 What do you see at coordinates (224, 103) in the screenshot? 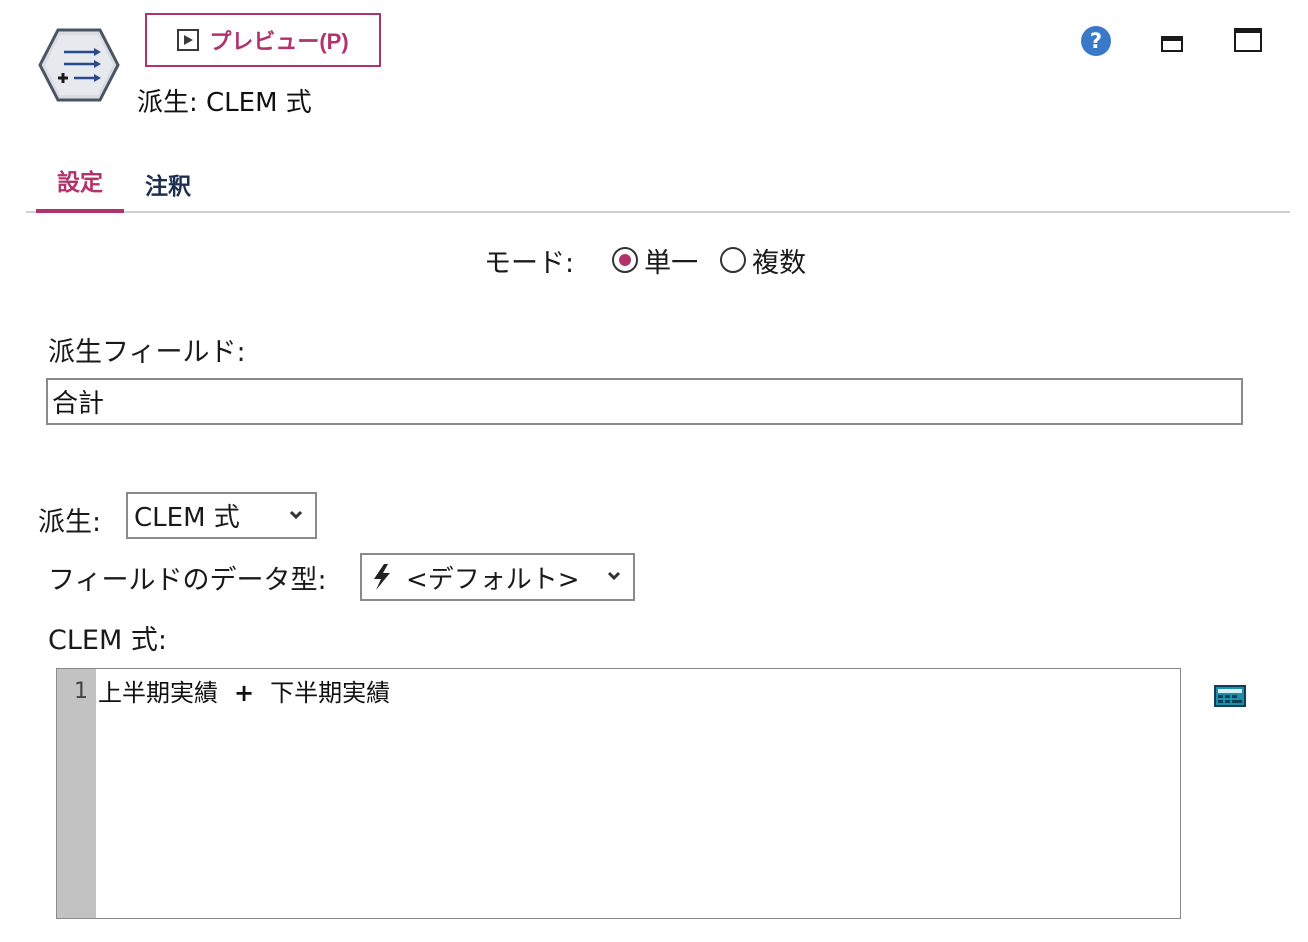
I see `node-title: 派生: CLEM 式` at bounding box center [224, 103].